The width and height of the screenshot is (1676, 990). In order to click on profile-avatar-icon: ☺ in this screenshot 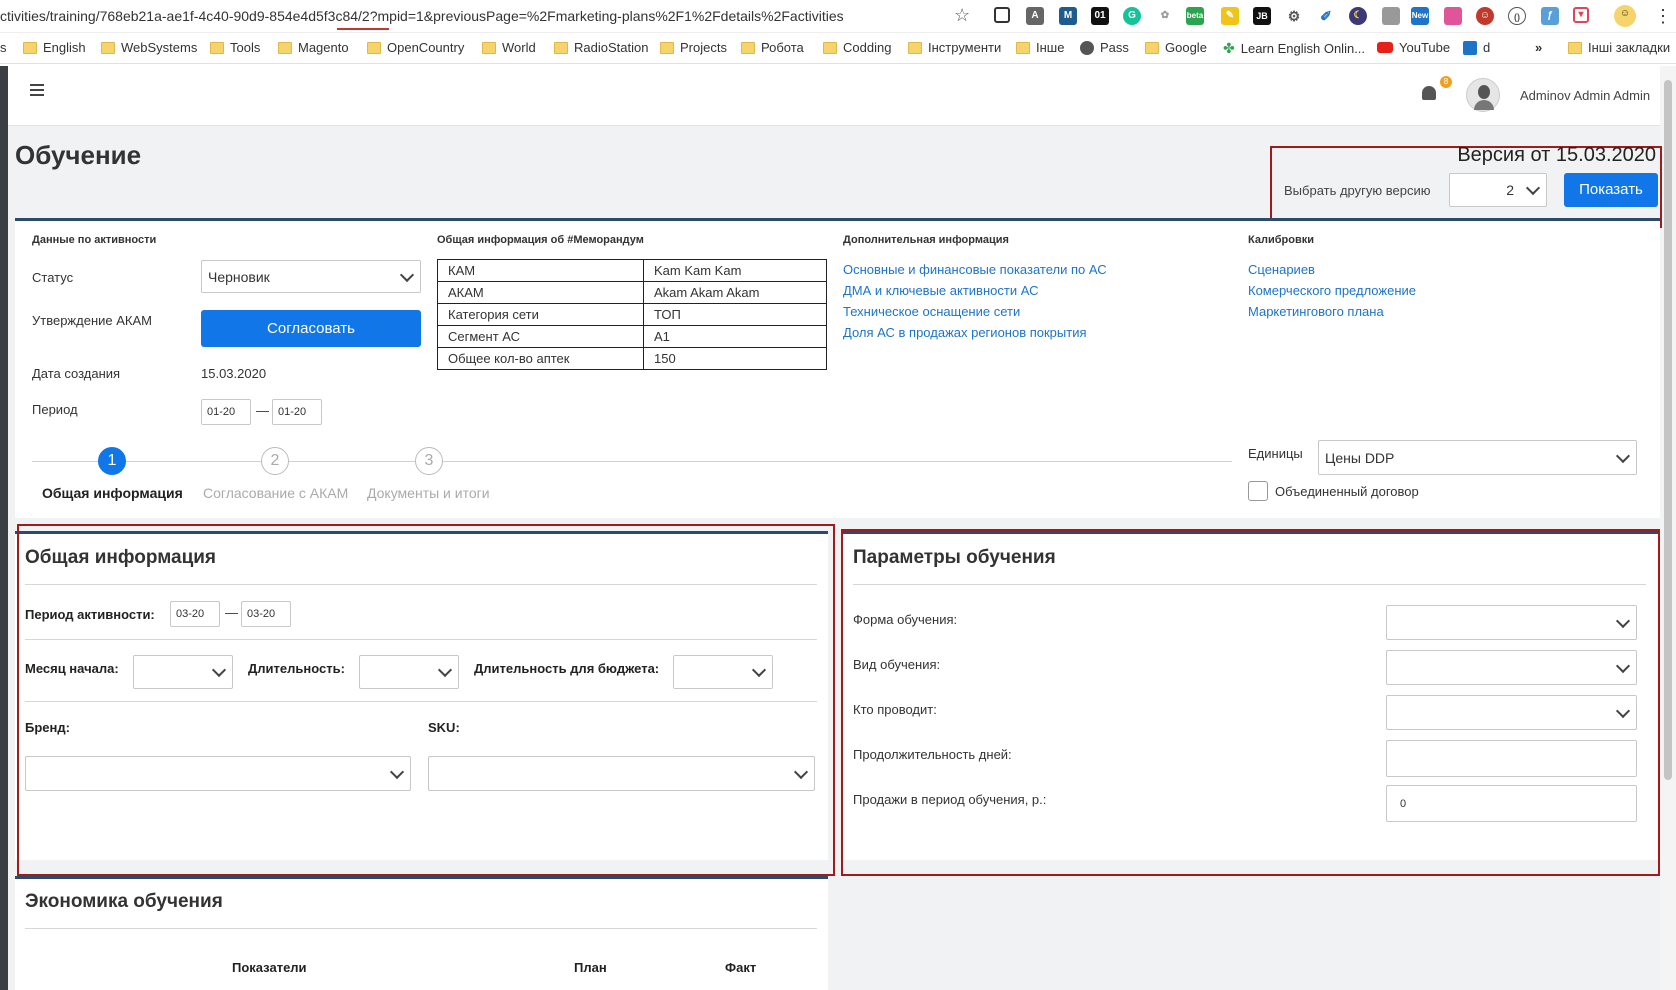, I will do `click(1625, 16)`.